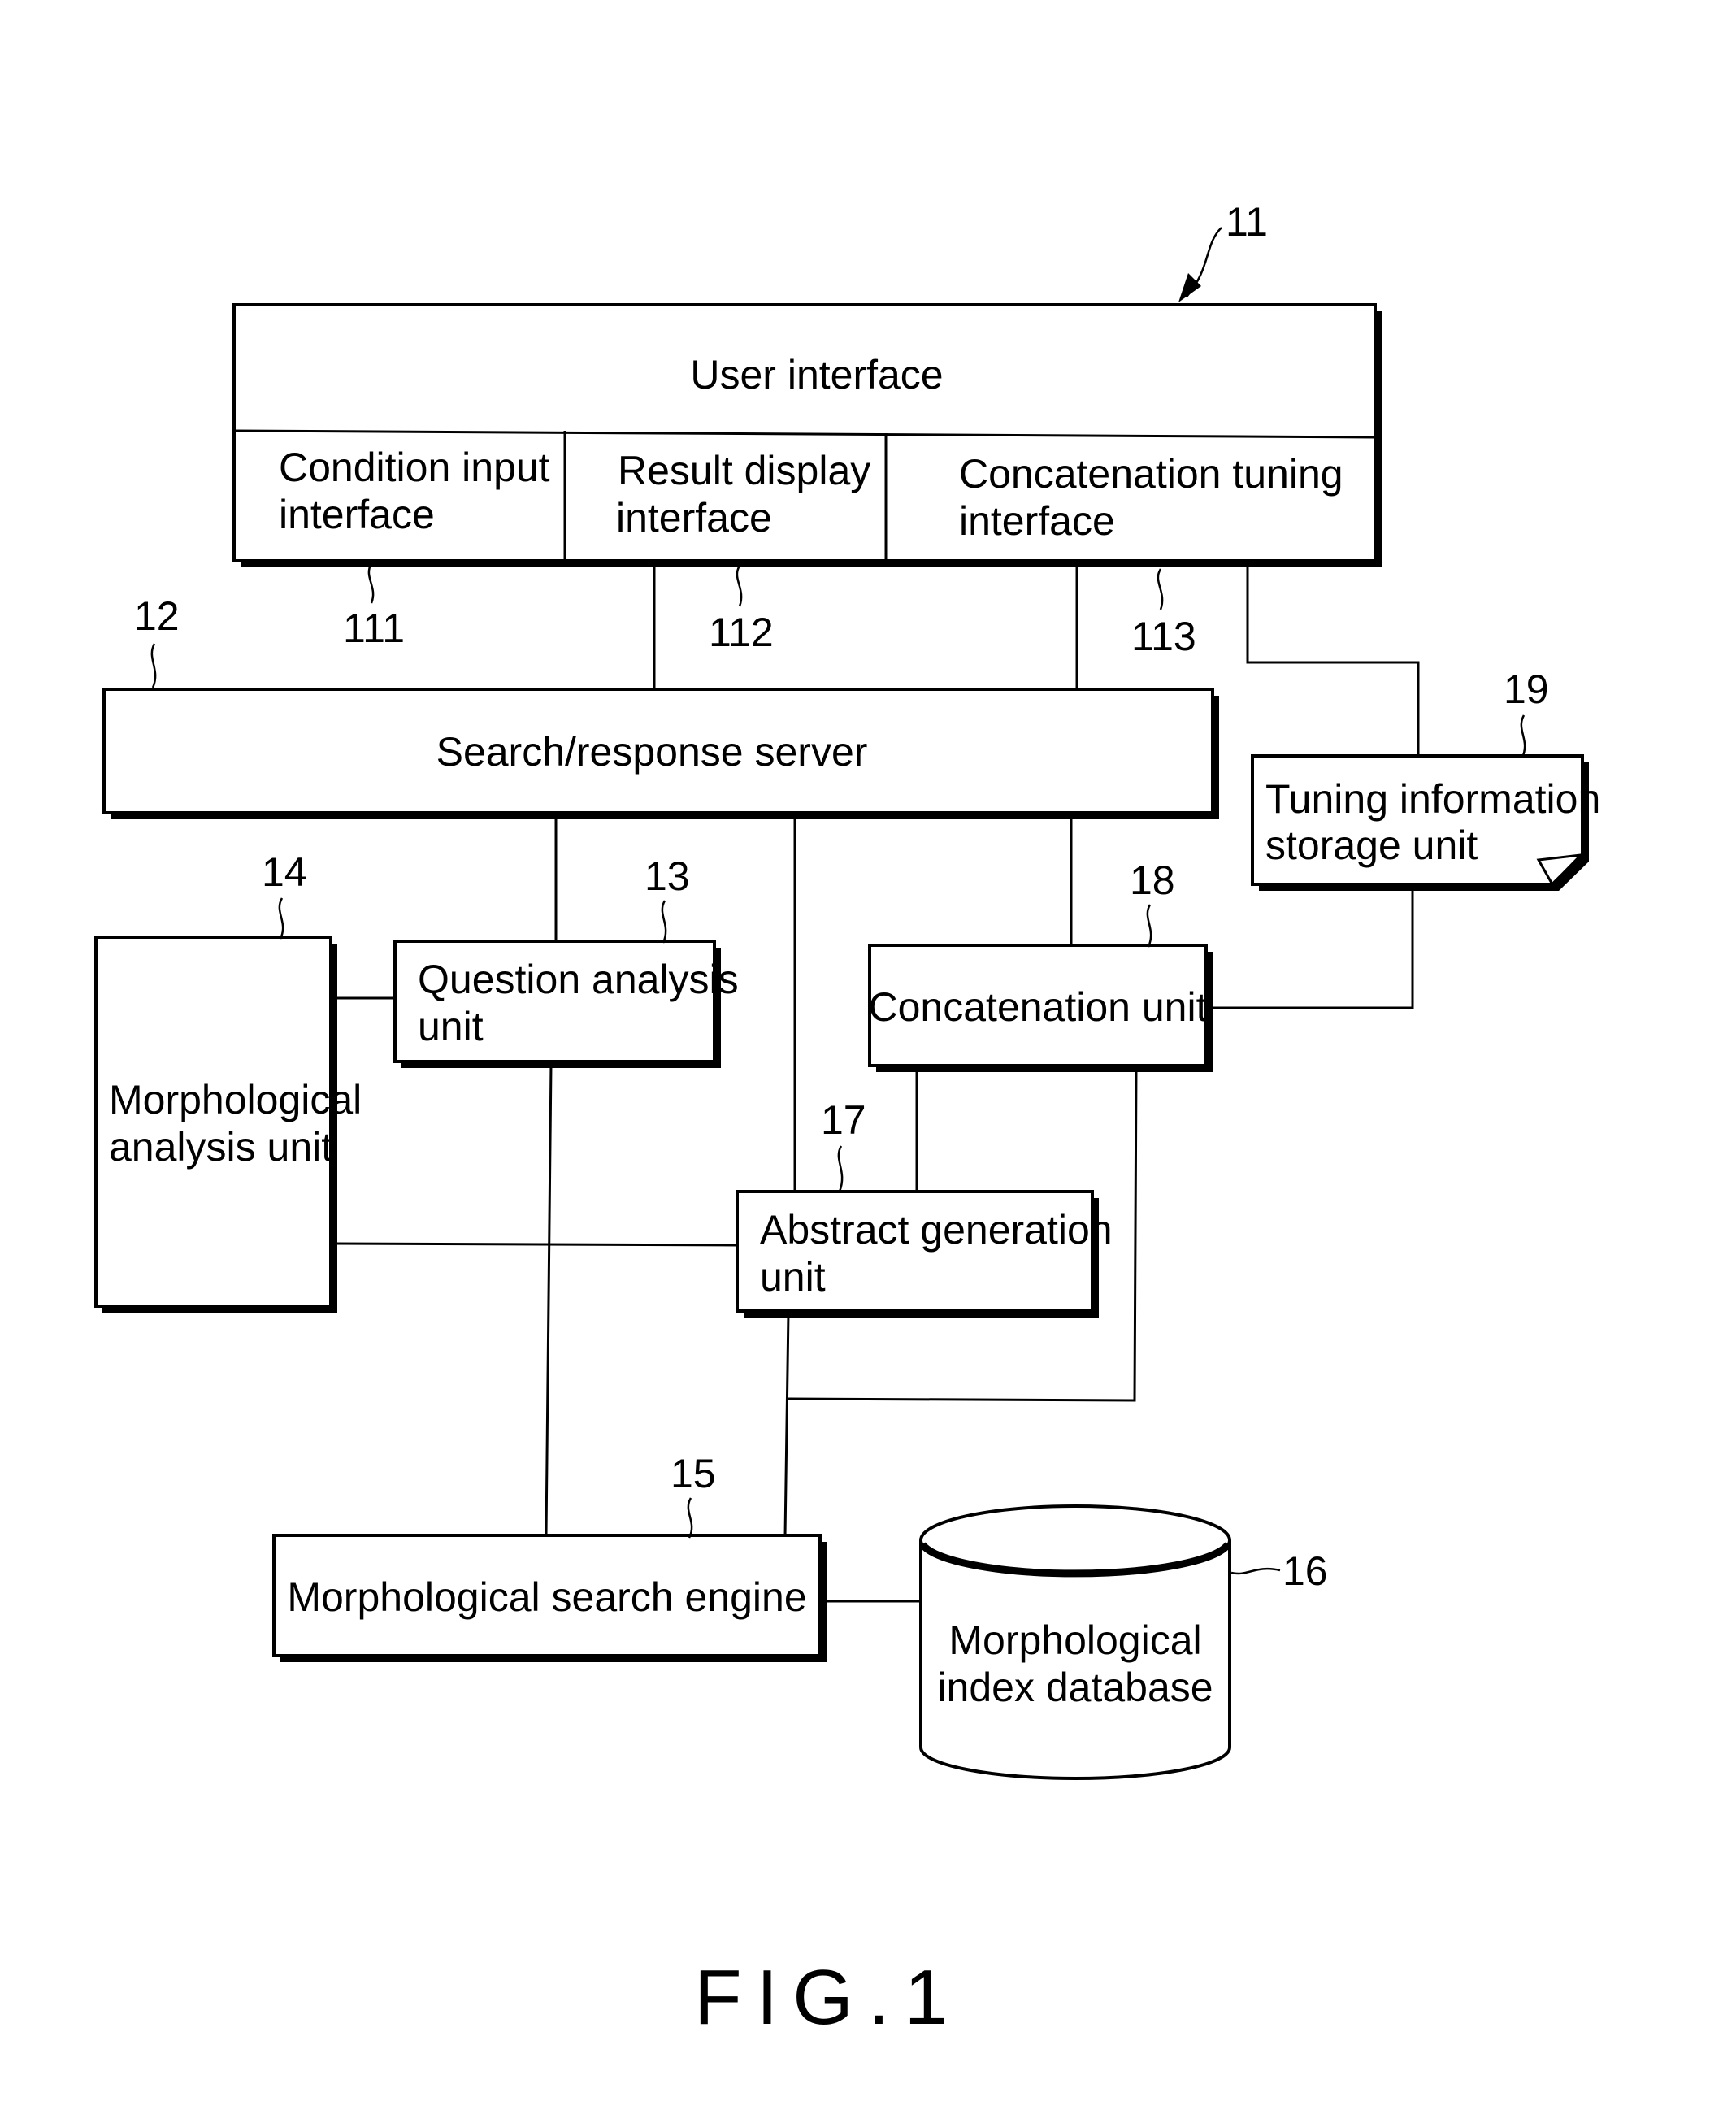  What do you see at coordinates (451, 1026) in the screenshot?
I see `question-analysis-label-2: unit` at bounding box center [451, 1026].